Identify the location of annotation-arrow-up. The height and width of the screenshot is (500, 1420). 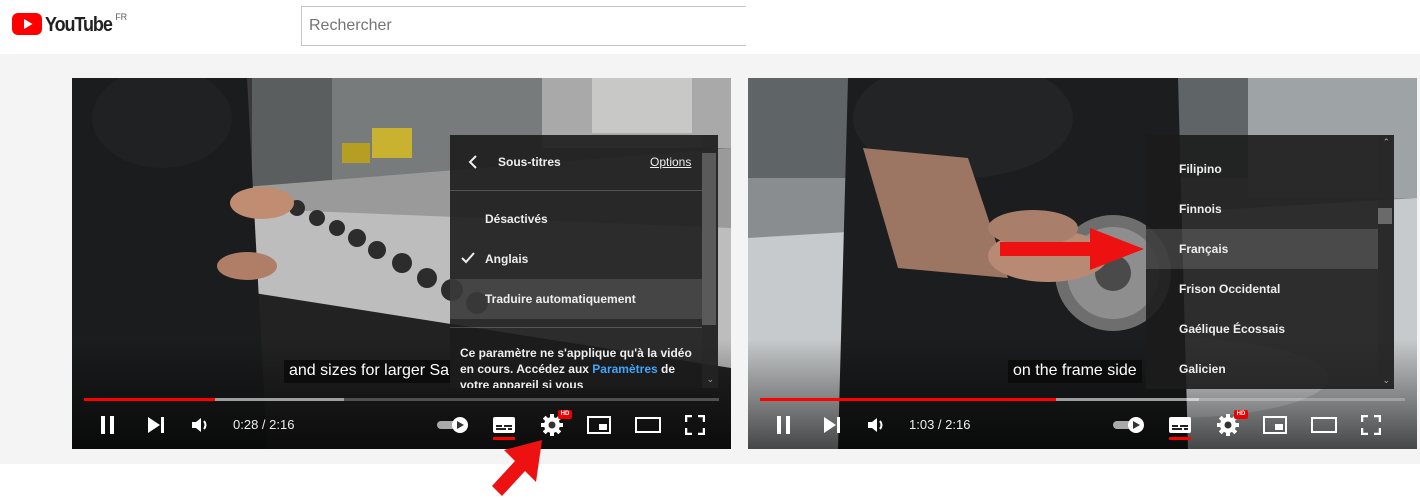
(517, 468).